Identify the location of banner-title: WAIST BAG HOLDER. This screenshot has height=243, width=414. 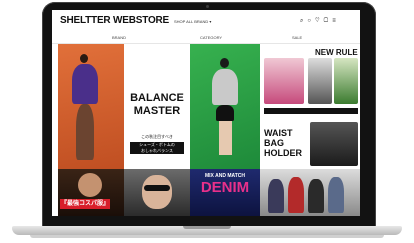
(283, 143).